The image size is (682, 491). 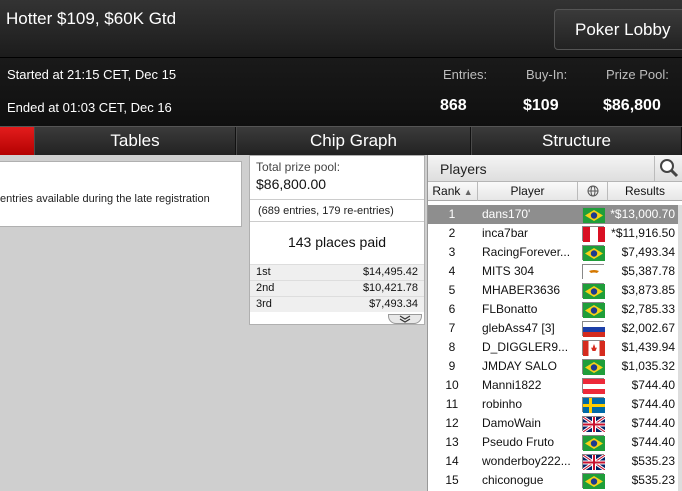 What do you see at coordinates (337, 272) in the screenshot?
I see `payout-row: 1st $14,495.42` at bounding box center [337, 272].